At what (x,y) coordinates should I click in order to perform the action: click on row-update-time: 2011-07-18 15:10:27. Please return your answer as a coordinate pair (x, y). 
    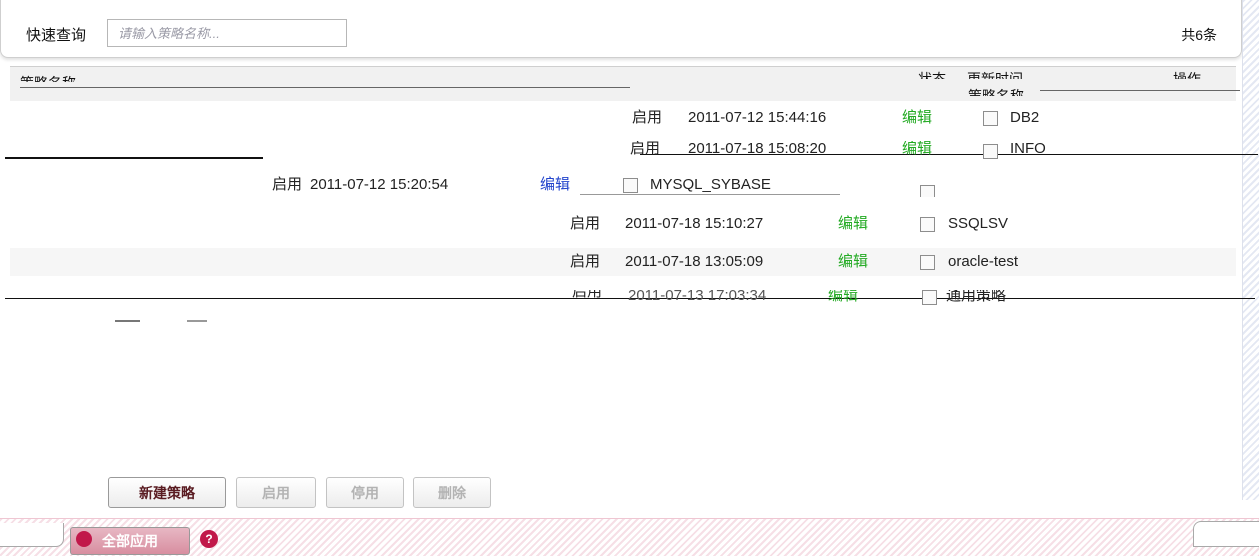
    Looking at the image, I should click on (694, 223).